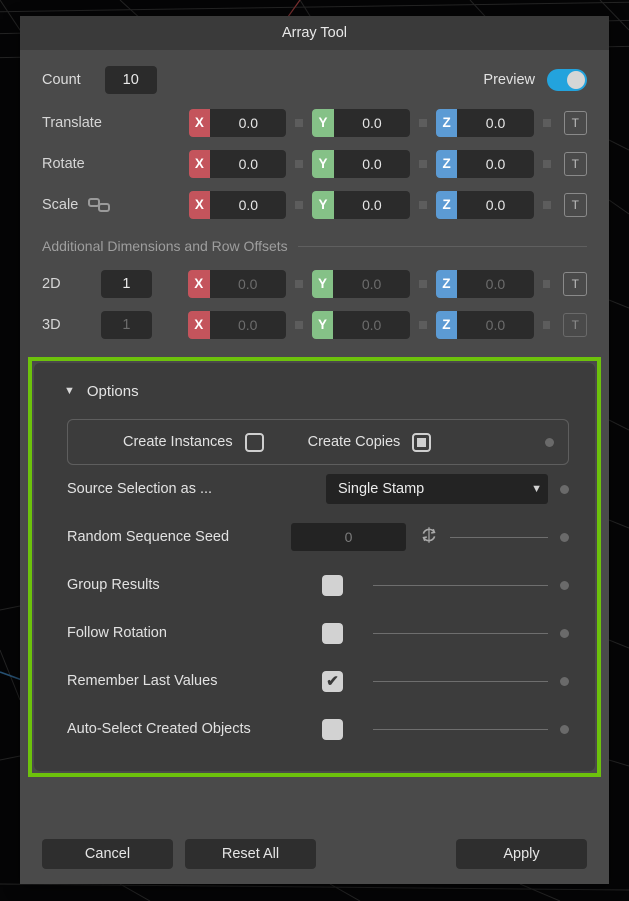 This screenshot has width=629, height=901. Describe the element at coordinates (575, 324) in the screenshot. I see `dim-3d-text-button: T` at that location.